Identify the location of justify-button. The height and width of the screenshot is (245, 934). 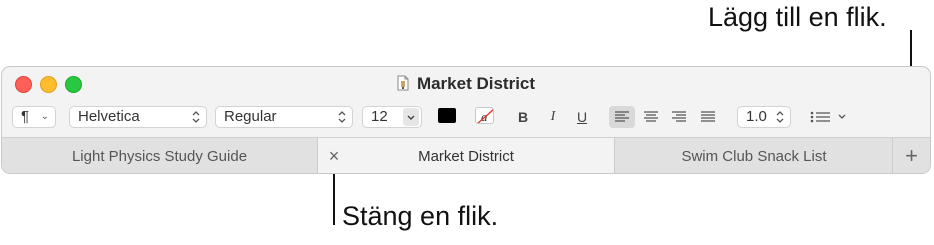
(708, 117).